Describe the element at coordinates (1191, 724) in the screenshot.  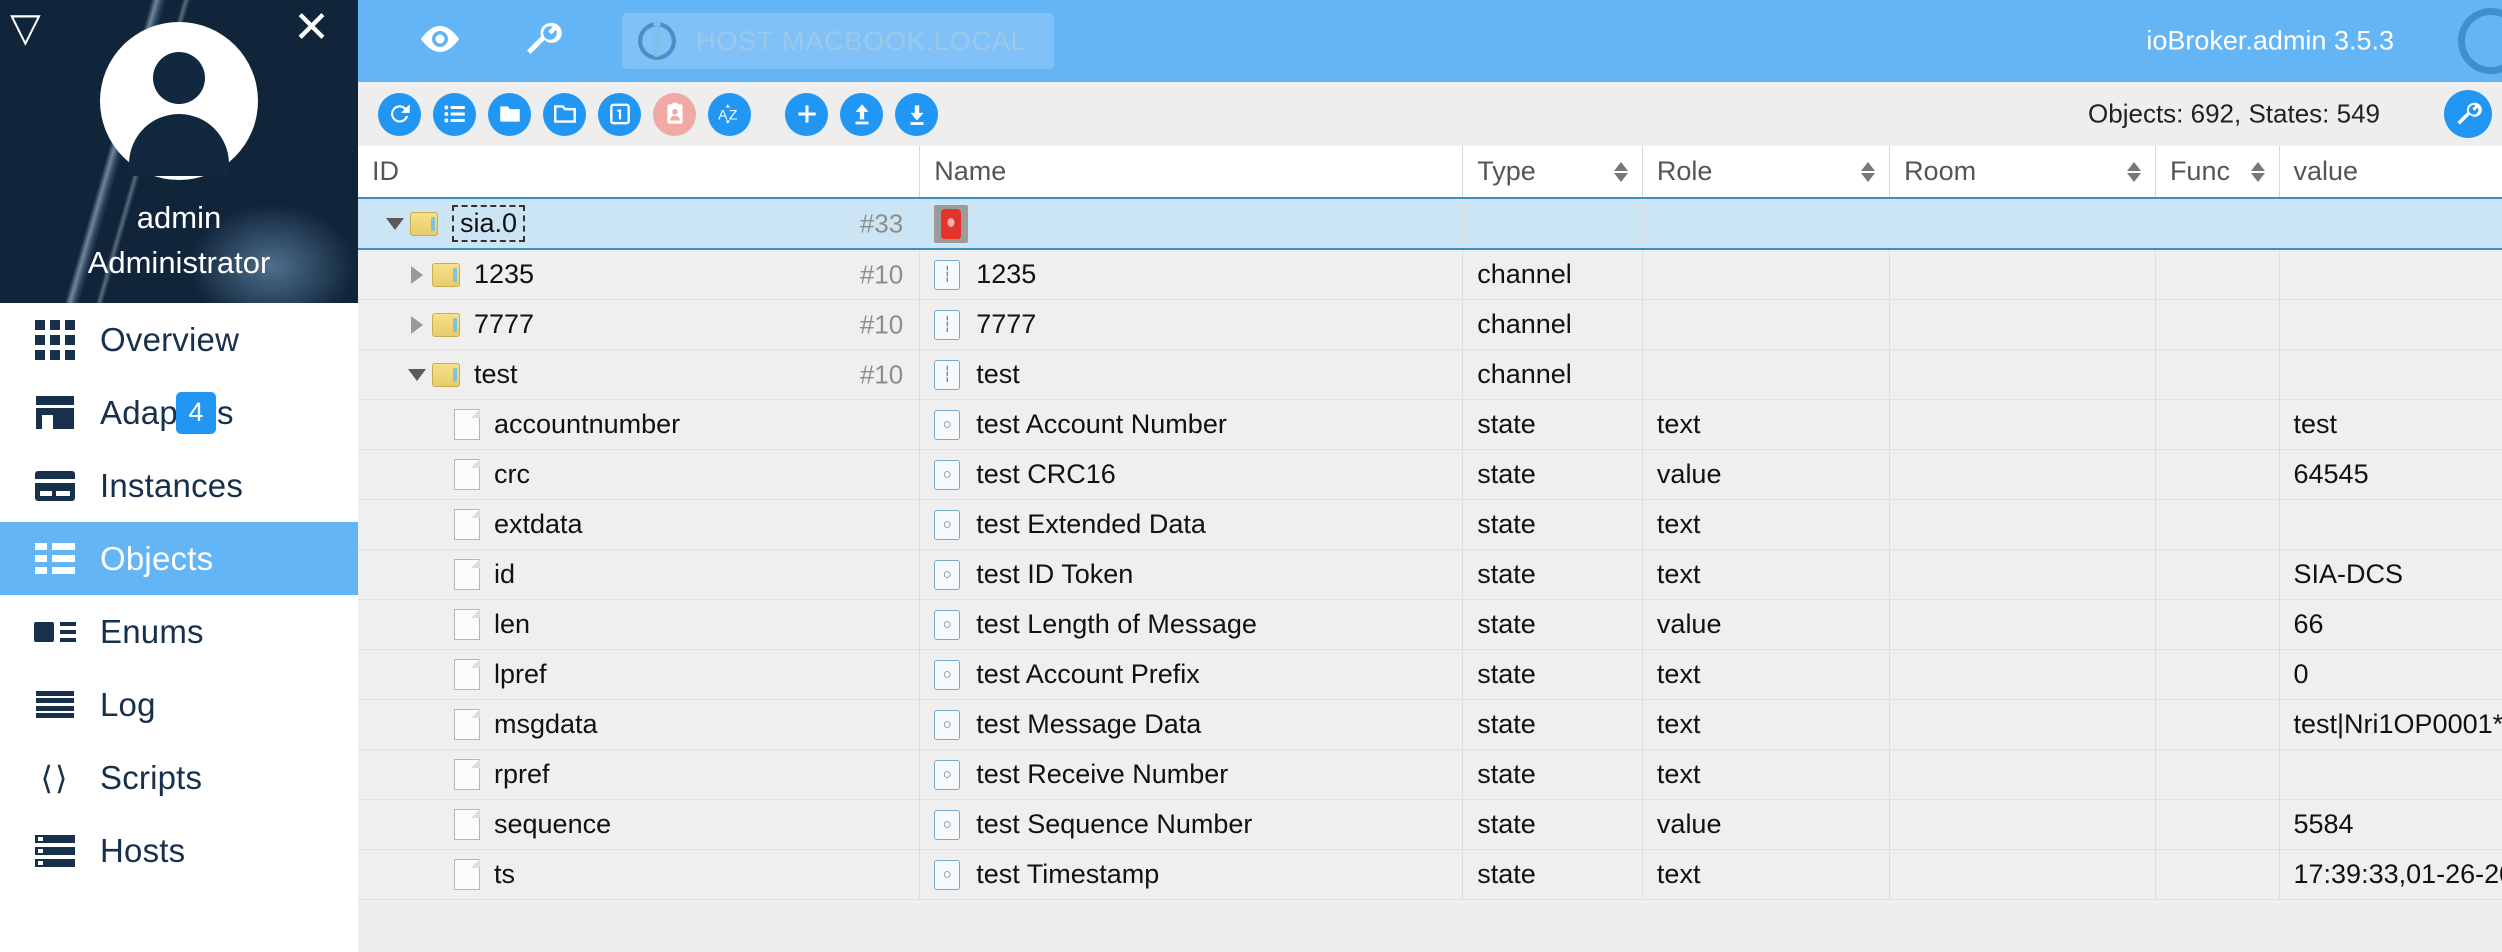
I see `cell-name: ○ test Message Data` at that location.